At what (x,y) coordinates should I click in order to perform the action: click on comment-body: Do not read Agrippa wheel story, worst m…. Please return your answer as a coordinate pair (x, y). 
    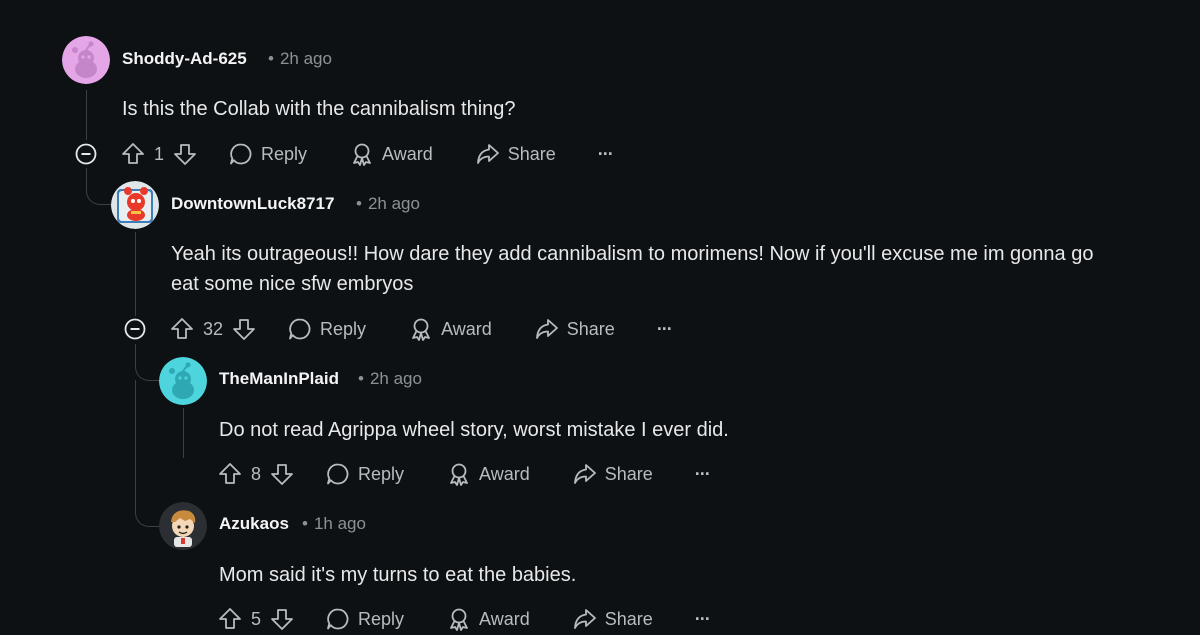
    Looking at the image, I should click on (474, 430).